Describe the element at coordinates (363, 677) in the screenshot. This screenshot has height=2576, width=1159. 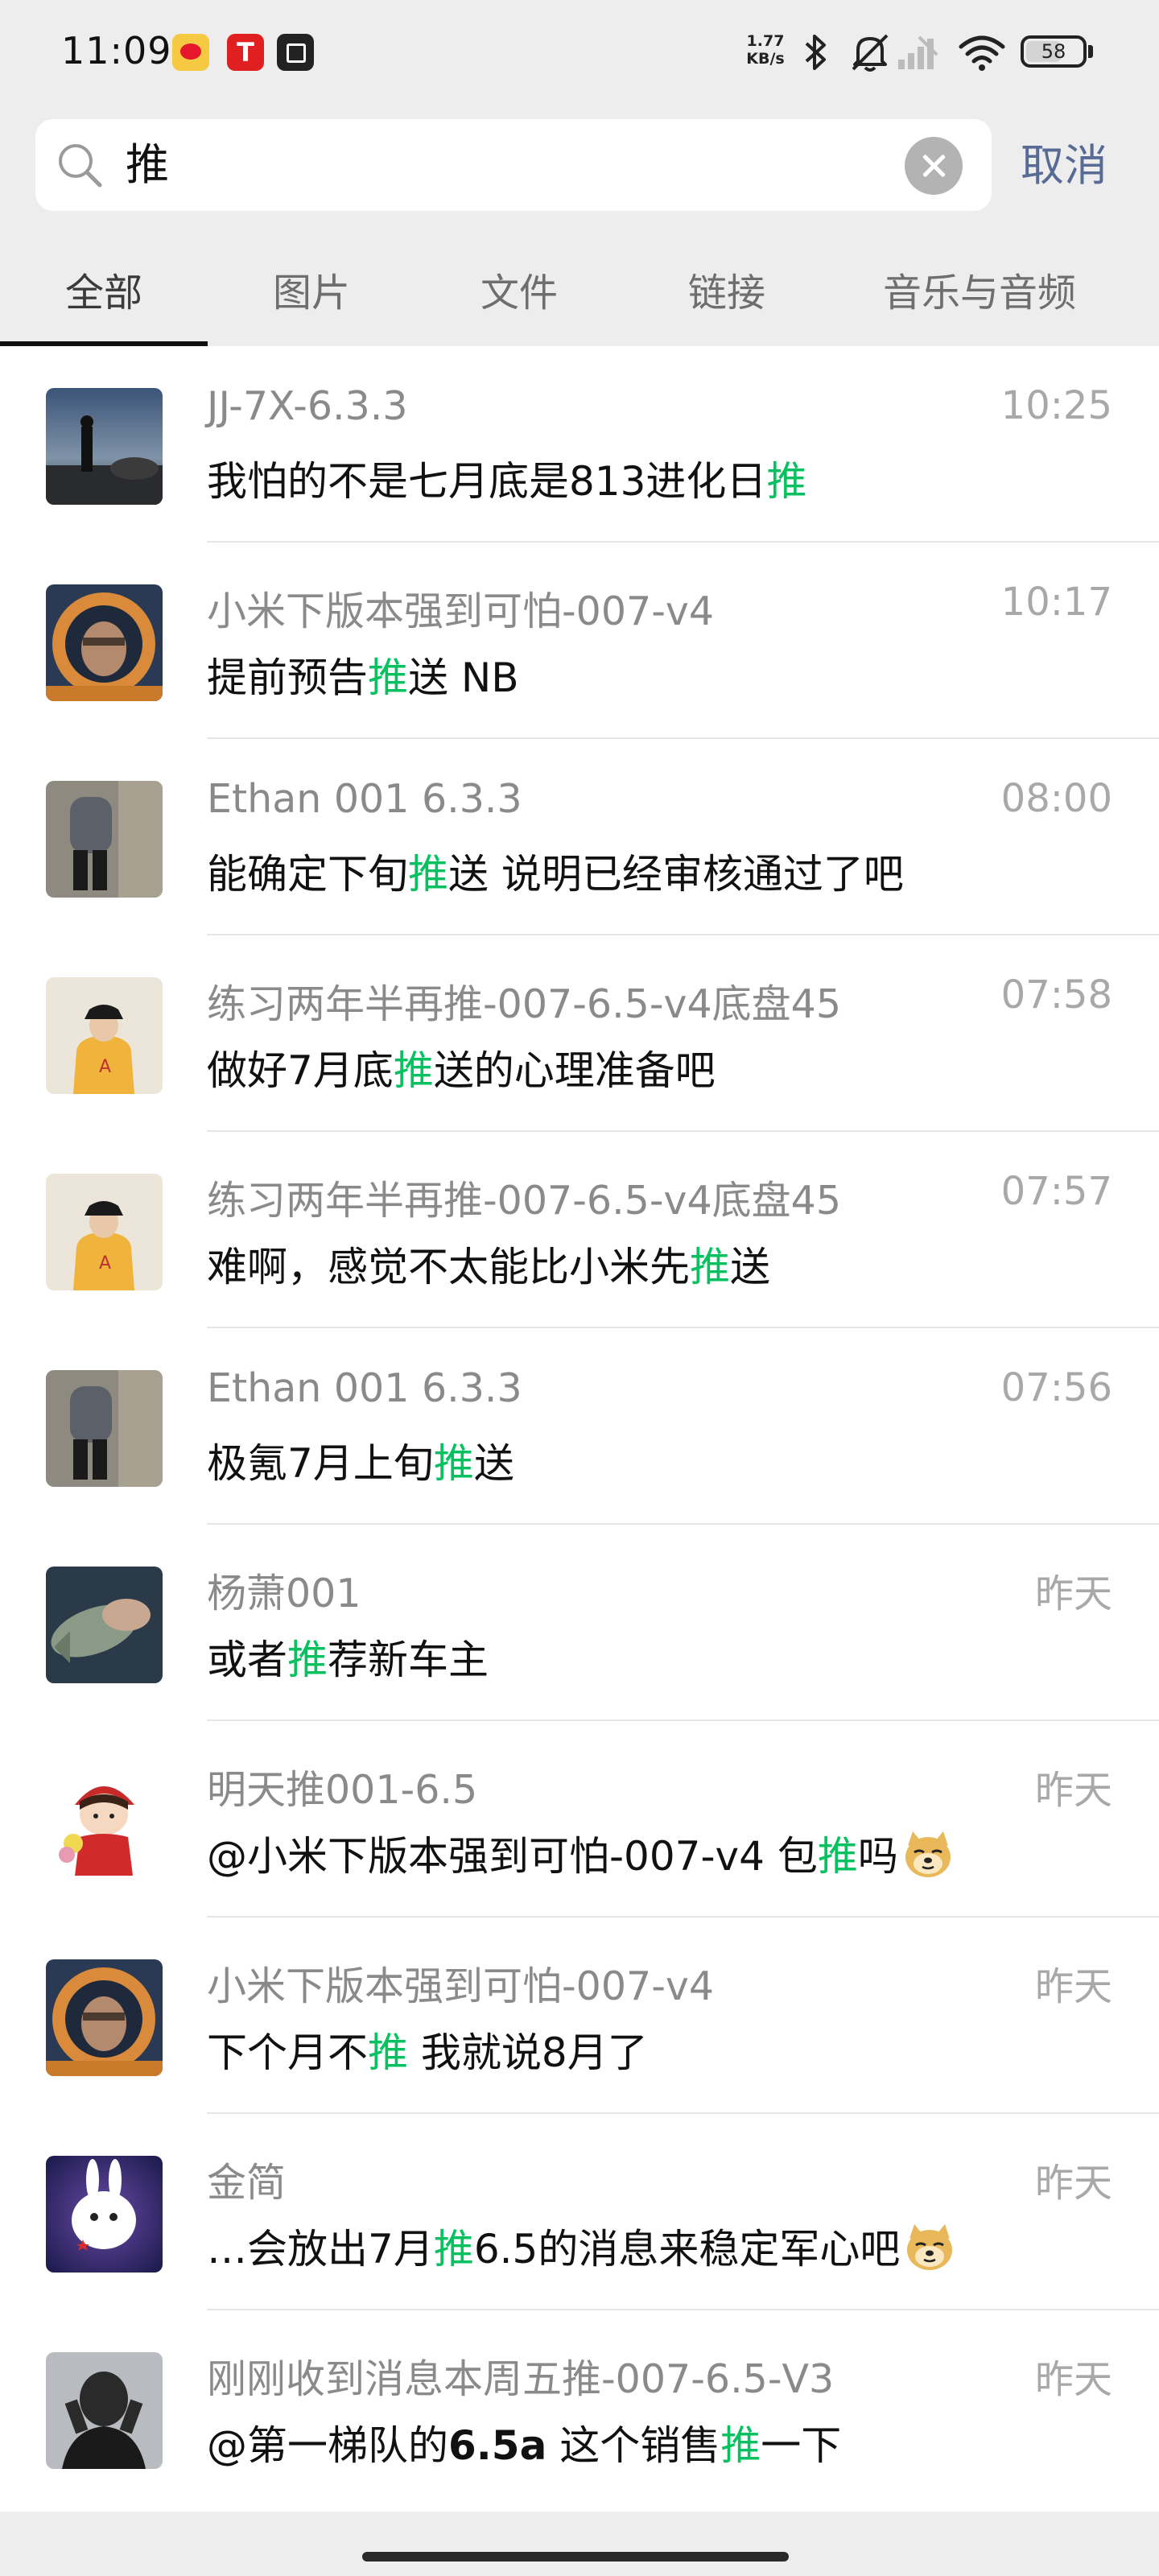
I see `result-message: 提前预告推送 NB` at that location.